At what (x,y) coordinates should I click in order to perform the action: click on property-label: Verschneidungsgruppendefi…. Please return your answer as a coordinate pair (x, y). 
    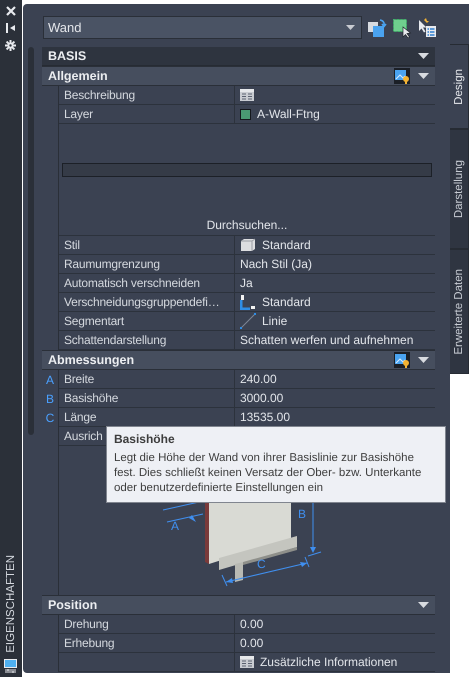
    Looking at the image, I should click on (142, 302).